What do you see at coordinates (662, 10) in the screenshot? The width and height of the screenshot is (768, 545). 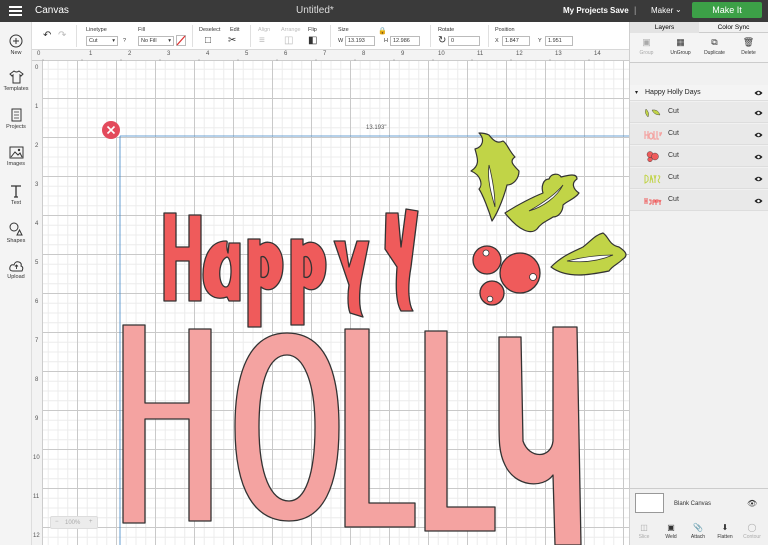 I see `machine-select: Maker` at bounding box center [662, 10].